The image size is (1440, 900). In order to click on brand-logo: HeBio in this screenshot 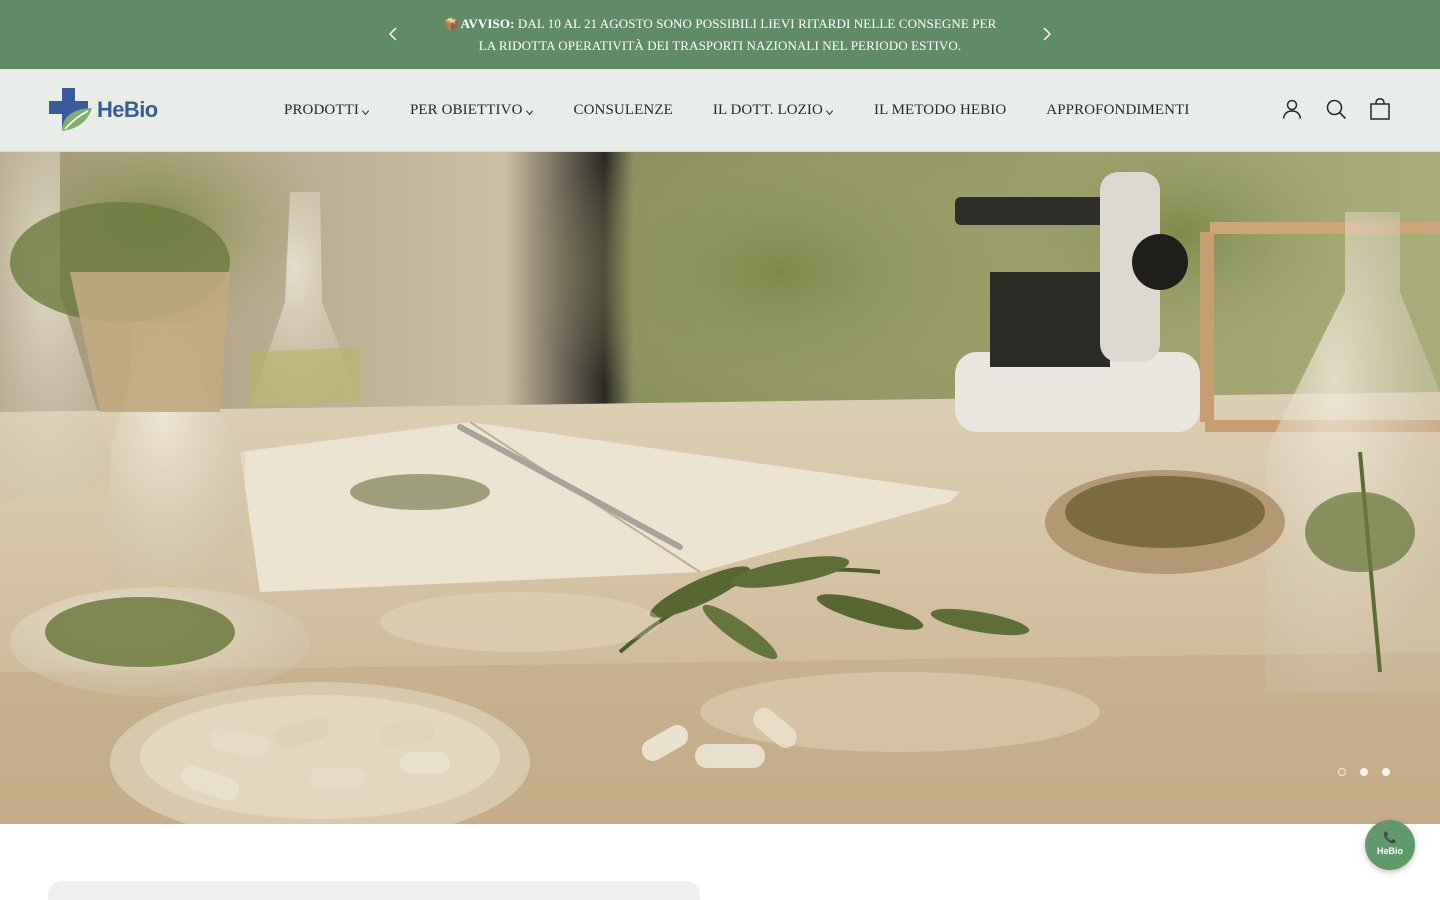, I will do `click(104, 110)`.